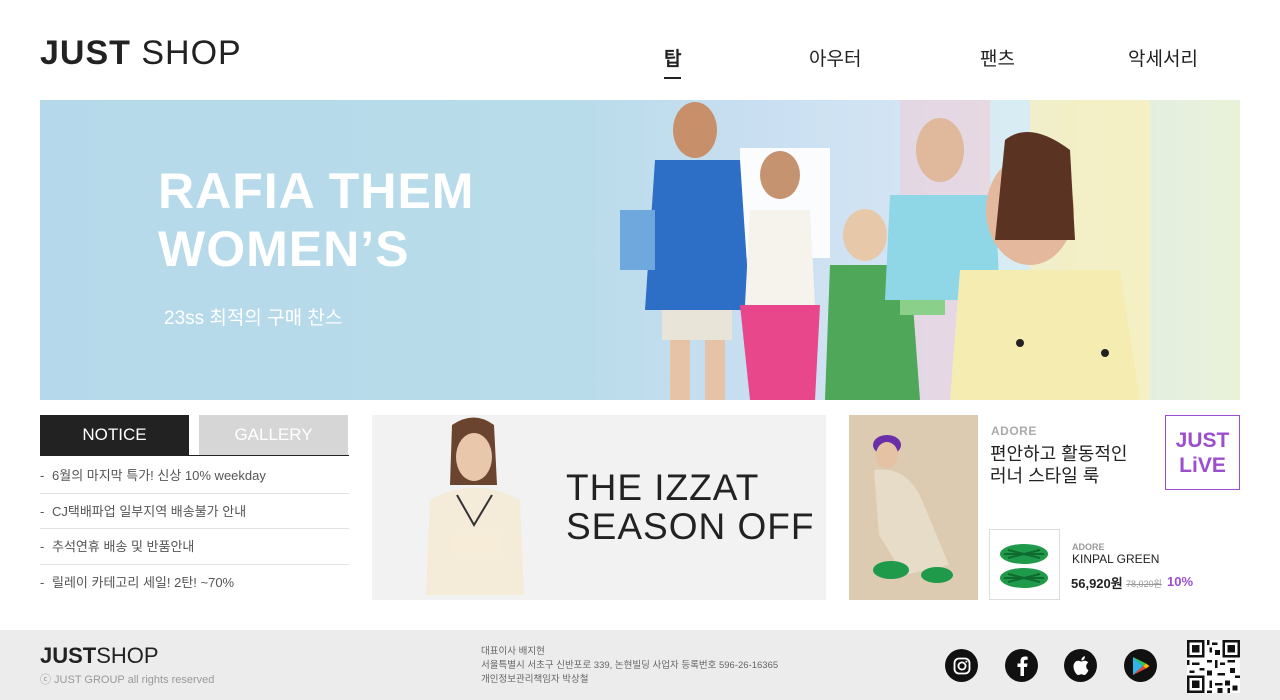 The width and height of the screenshot is (1280, 700). Describe the element at coordinates (253, 318) in the screenshot. I see `hero-subtitle: 23ss 최적의 구매 찬스` at that location.